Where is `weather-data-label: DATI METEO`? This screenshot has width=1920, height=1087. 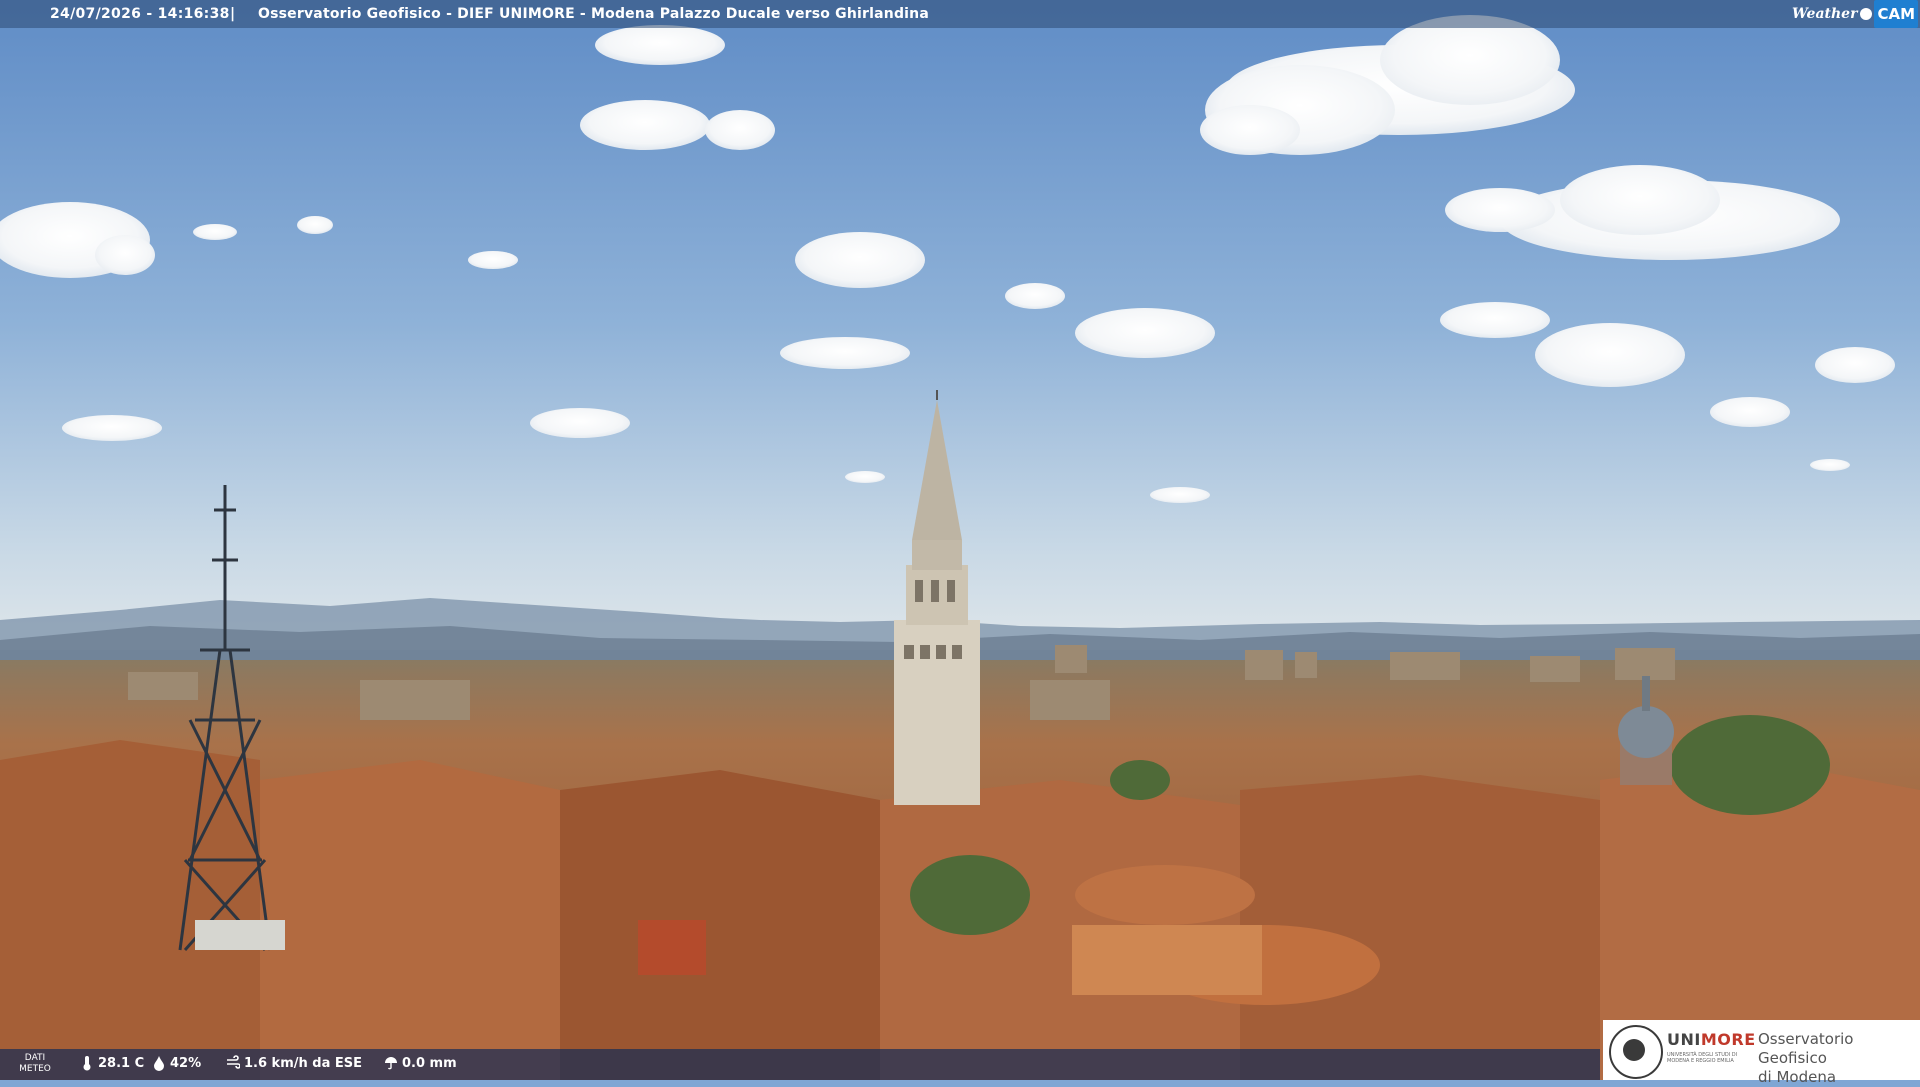
weather-data-label: DATI METEO is located at coordinates (35, 1064).